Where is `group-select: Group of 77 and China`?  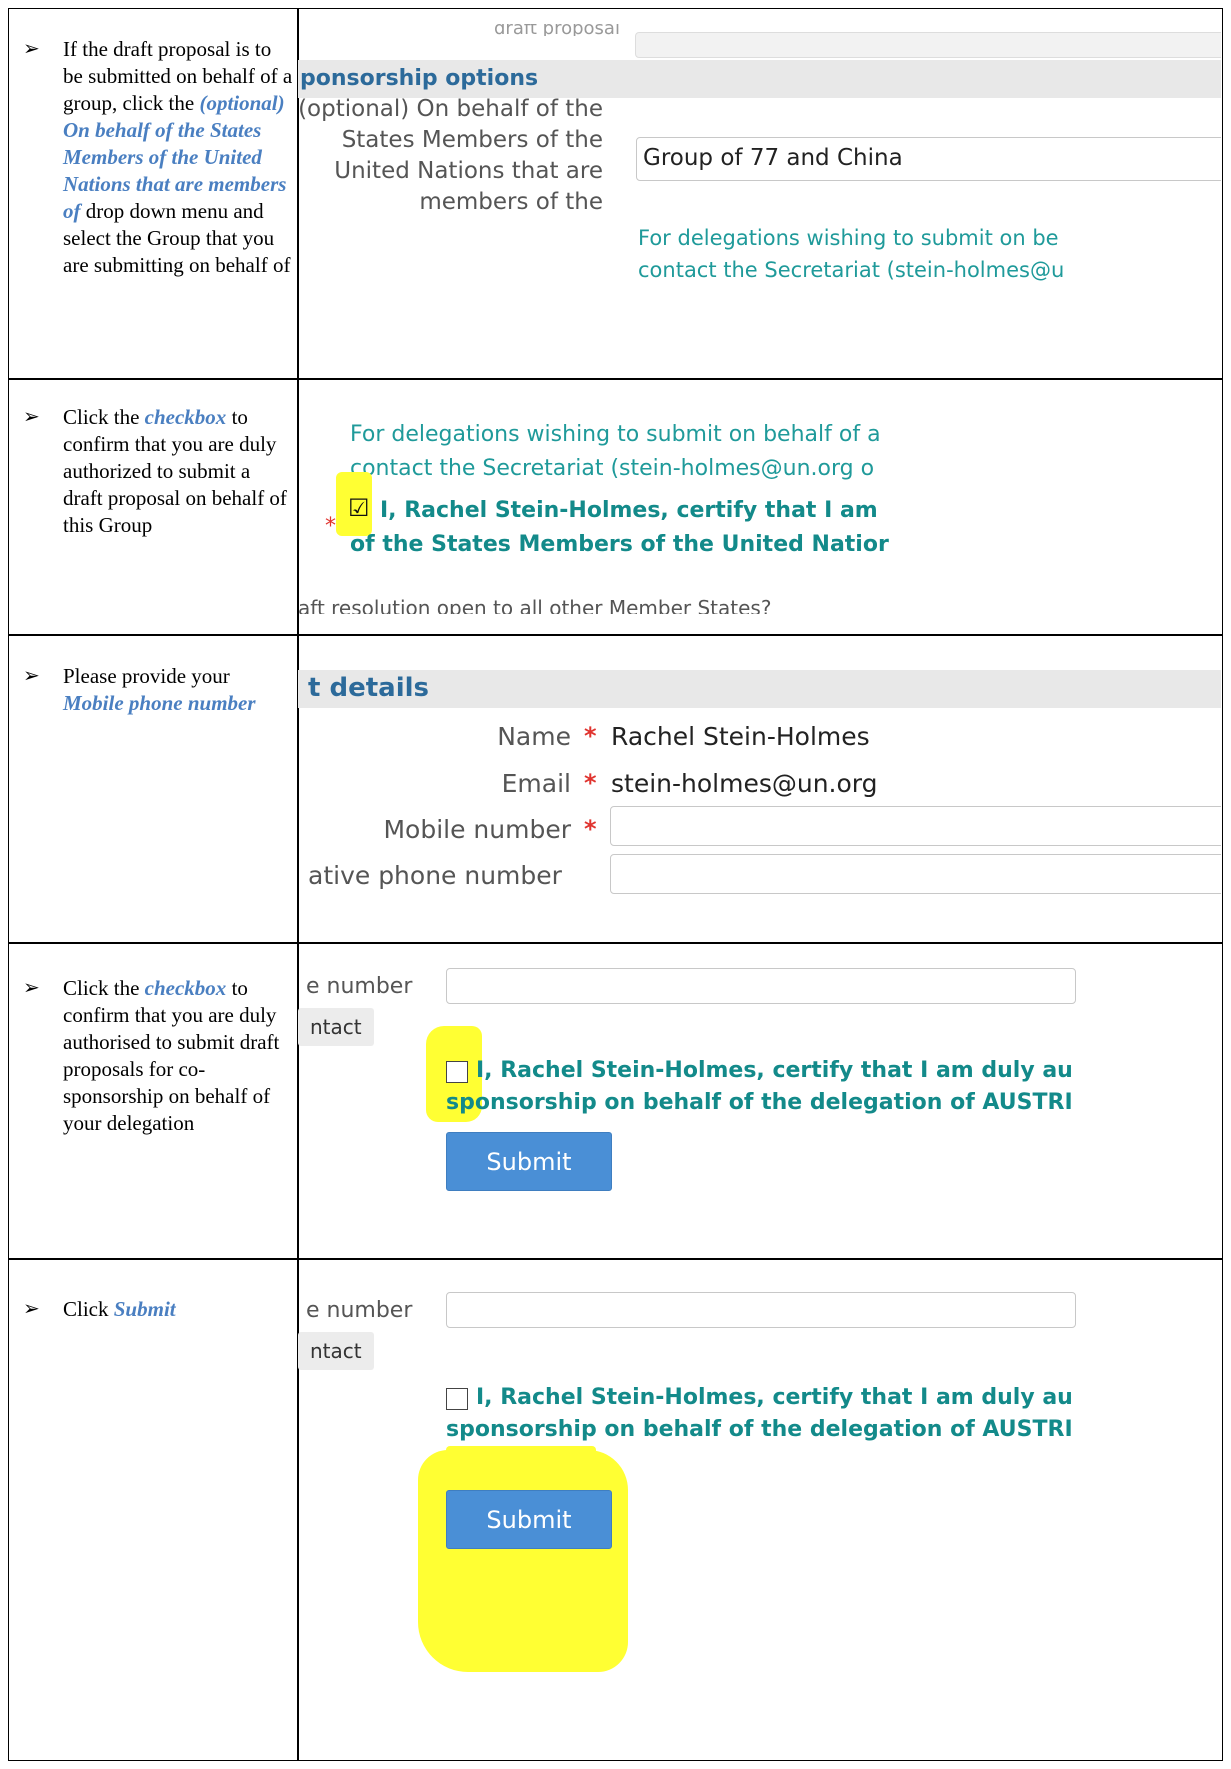 group-select: Group of 77 and China is located at coordinates (928, 159).